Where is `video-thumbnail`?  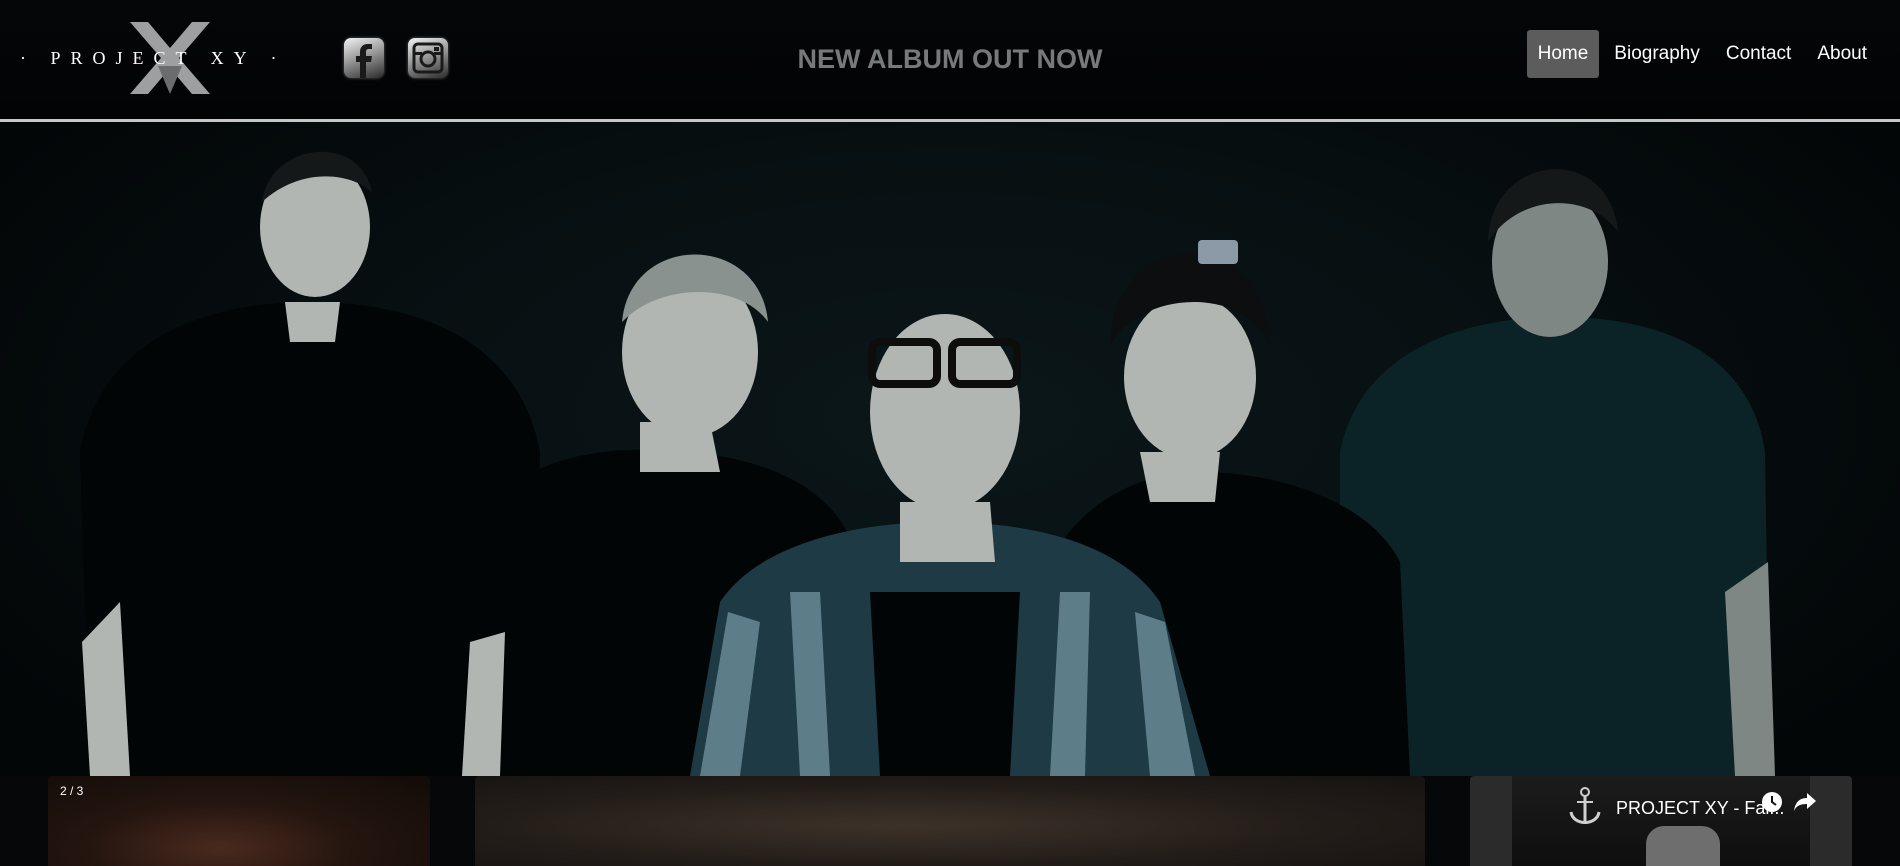
video-thumbnail is located at coordinates (1683, 846).